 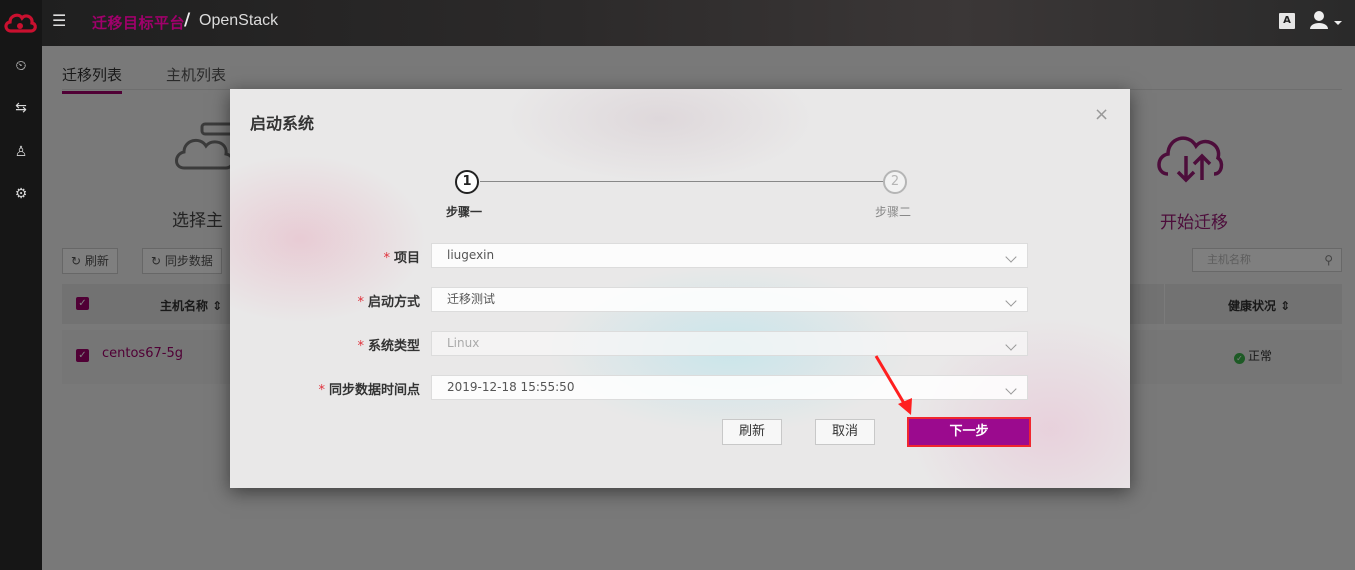 I want to click on refresh-button: 刷新, so click(x=752, y=432).